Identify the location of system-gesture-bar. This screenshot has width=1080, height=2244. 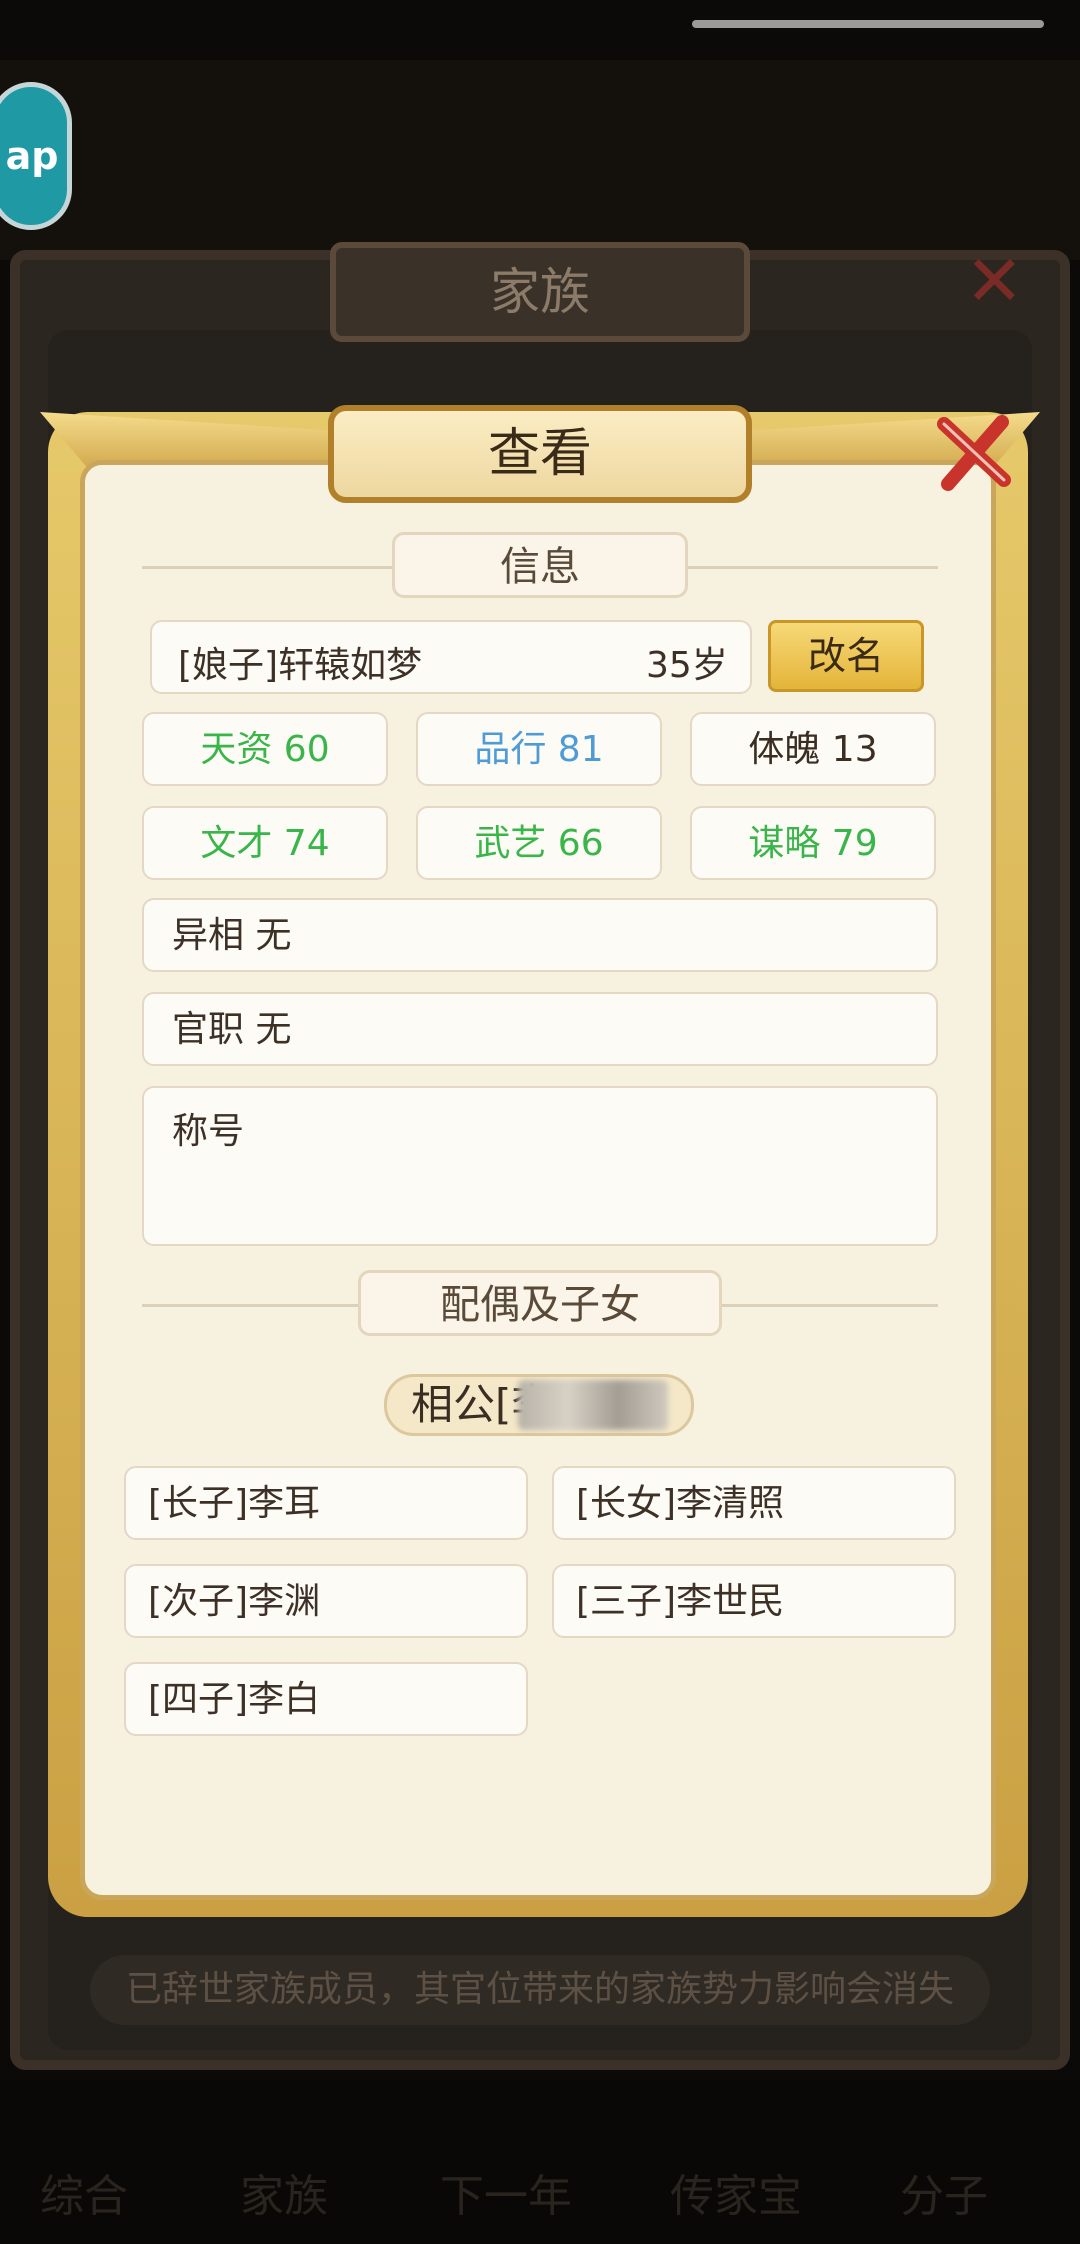
(868, 24).